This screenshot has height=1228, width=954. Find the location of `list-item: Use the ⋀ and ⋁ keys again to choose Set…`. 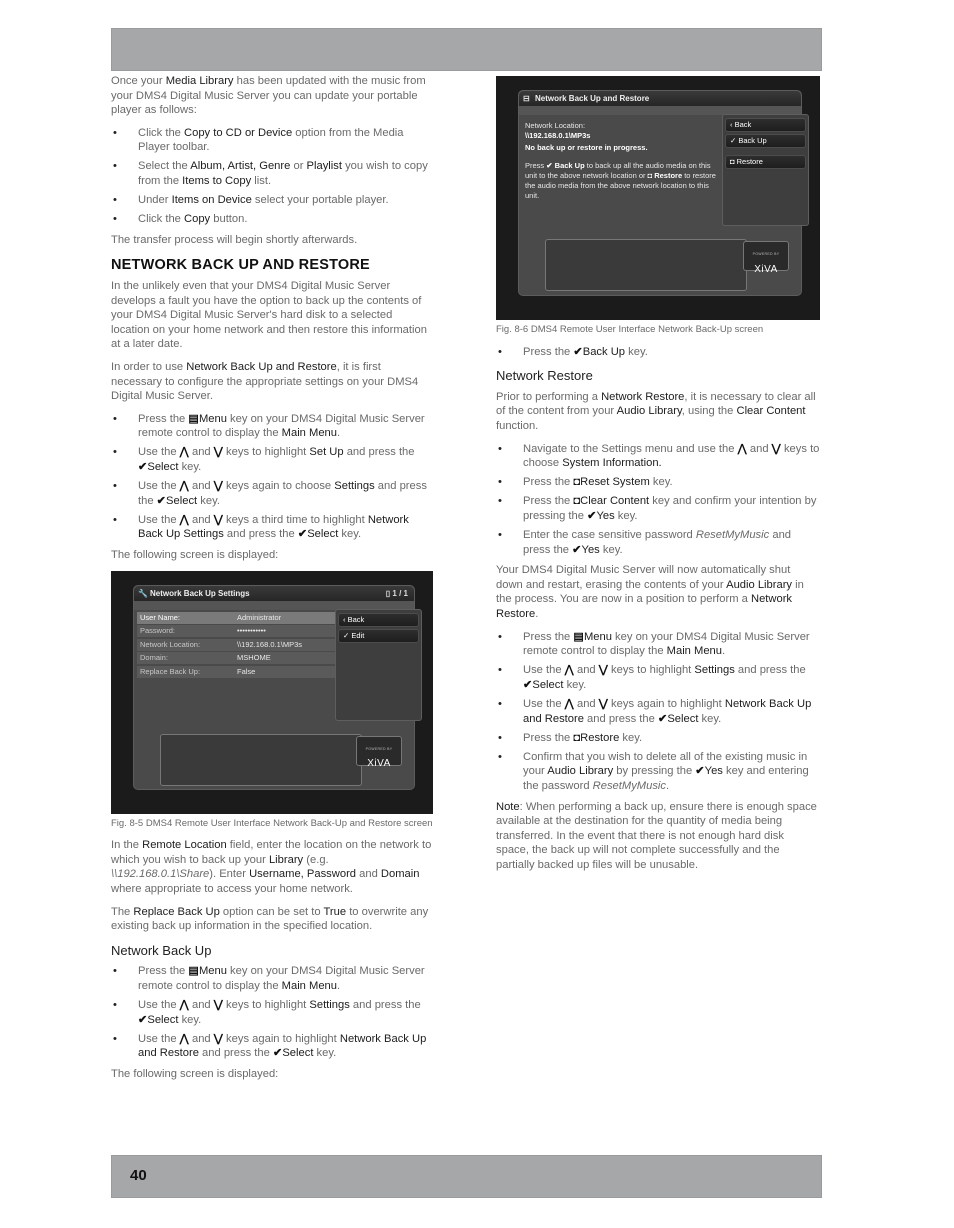

list-item: Use the ⋀ and ⋁ keys again to choose Set… is located at coordinates (272, 493).